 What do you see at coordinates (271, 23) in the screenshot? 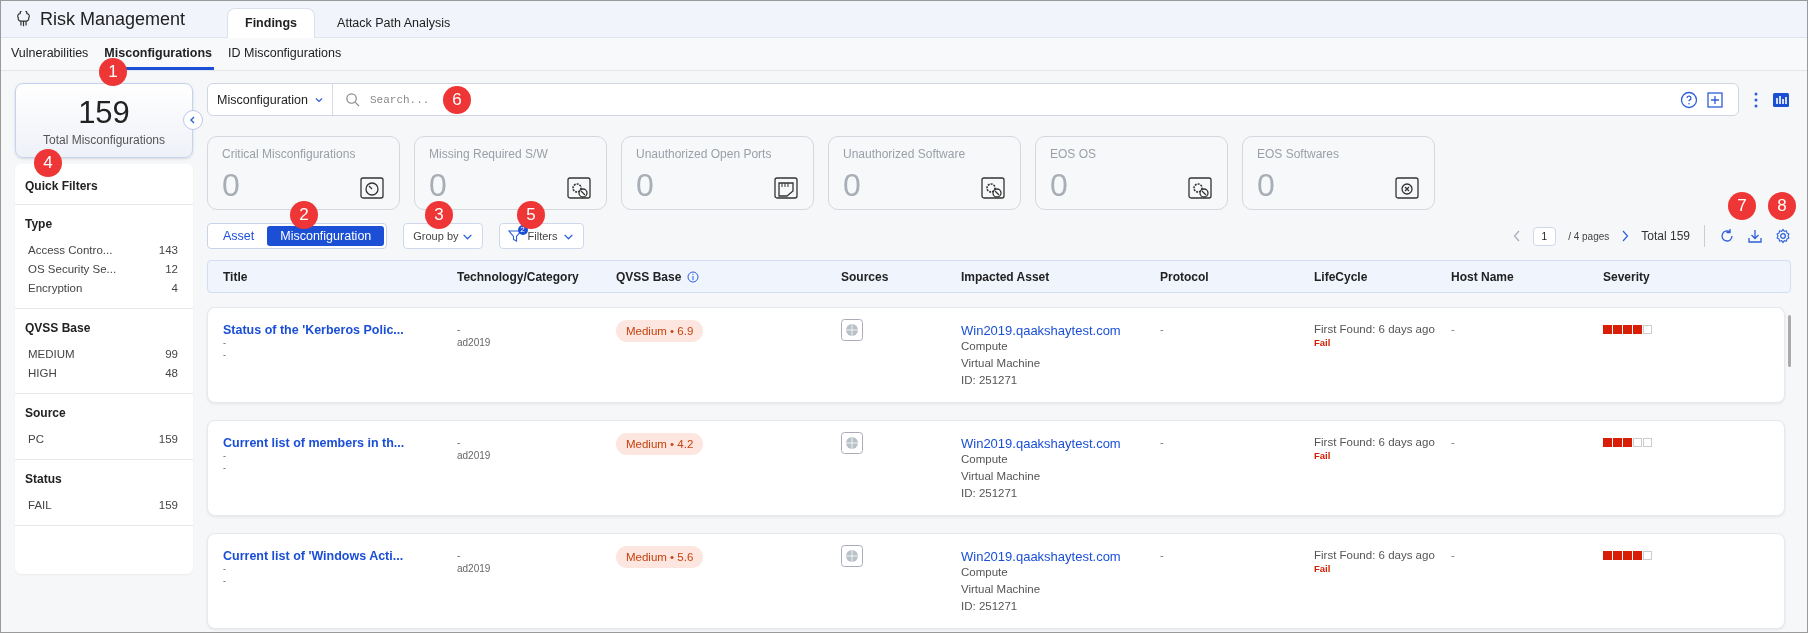
I see `main-tab: Findings` at bounding box center [271, 23].